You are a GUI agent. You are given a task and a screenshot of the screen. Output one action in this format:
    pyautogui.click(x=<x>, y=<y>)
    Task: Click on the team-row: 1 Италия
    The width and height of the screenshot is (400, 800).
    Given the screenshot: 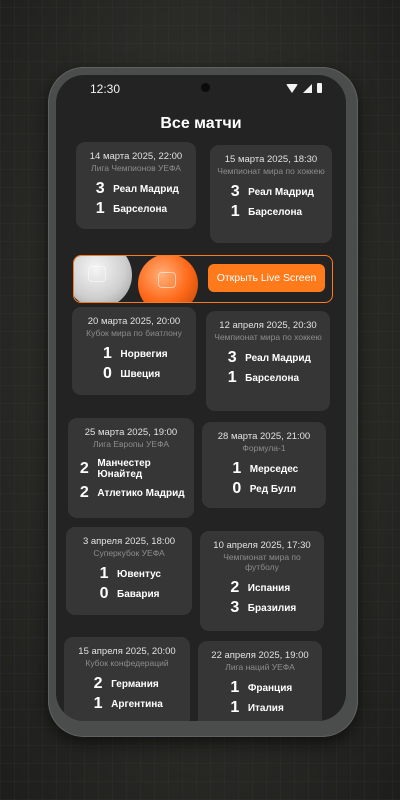 What is the action you would take?
    pyautogui.click(x=260, y=708)
    